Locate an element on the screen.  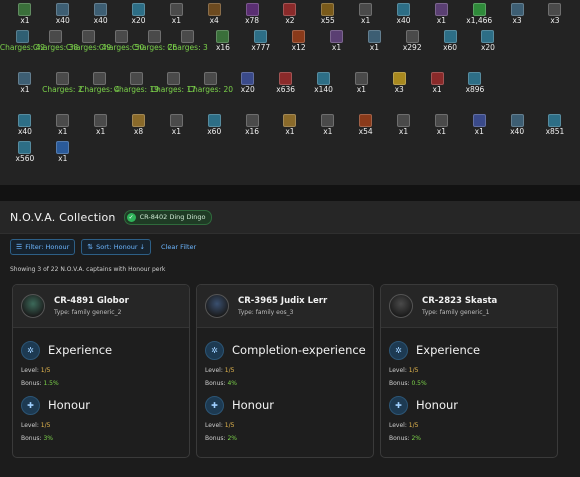
perk-experience: ✲ Experience Level: 1/5 Bonus: 0.5% is located at coordinates (469, 363).